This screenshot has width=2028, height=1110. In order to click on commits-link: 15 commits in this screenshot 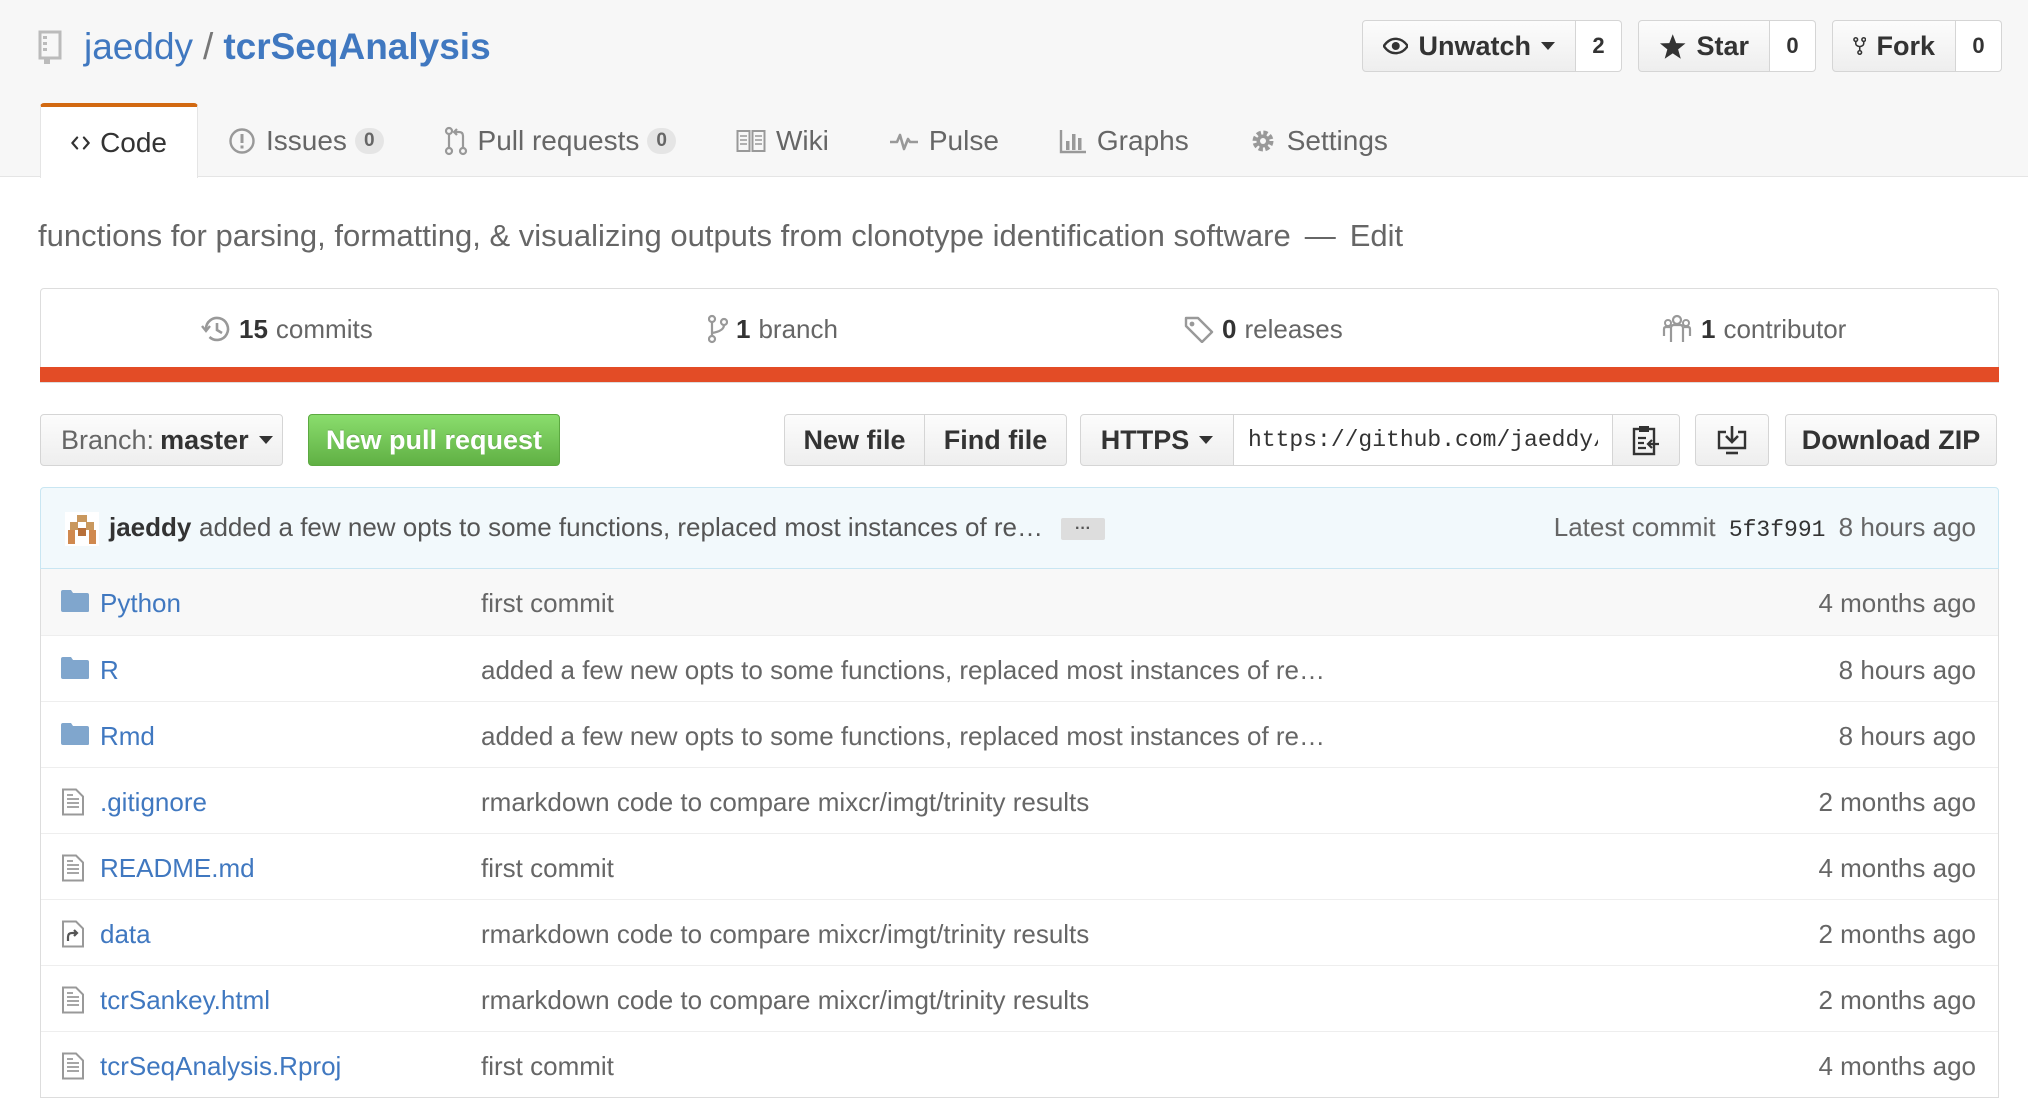, I will do `click(287, 329)`.